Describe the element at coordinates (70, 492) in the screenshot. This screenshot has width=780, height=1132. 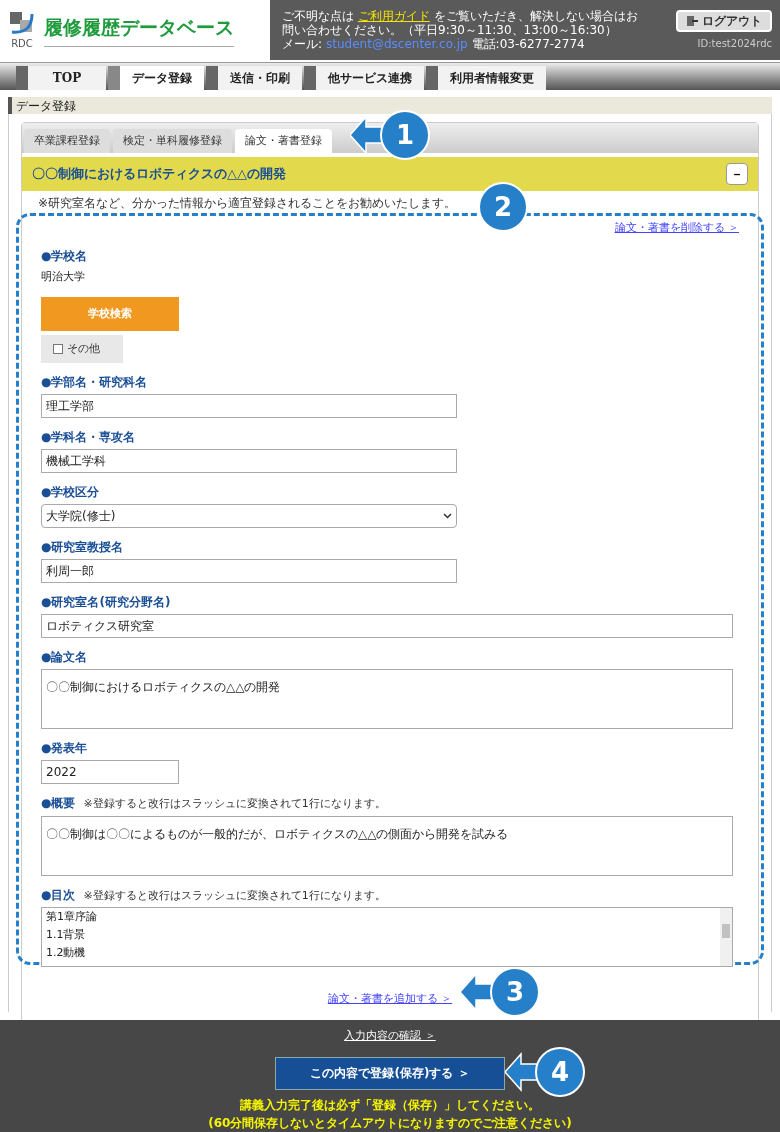
I see `field-label: ●学校区分` at that location.